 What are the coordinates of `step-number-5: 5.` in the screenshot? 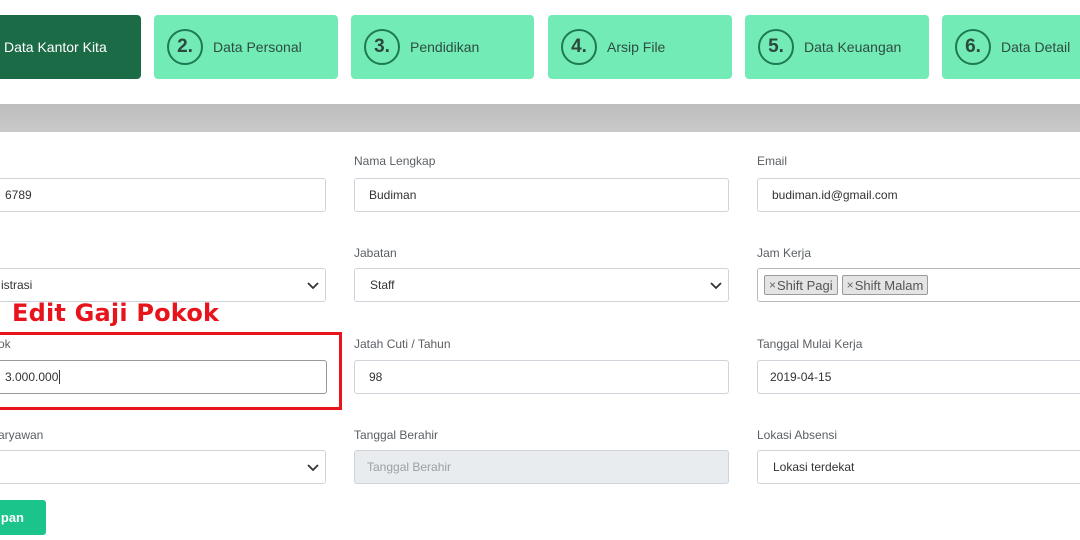 It's located at (776, 47).